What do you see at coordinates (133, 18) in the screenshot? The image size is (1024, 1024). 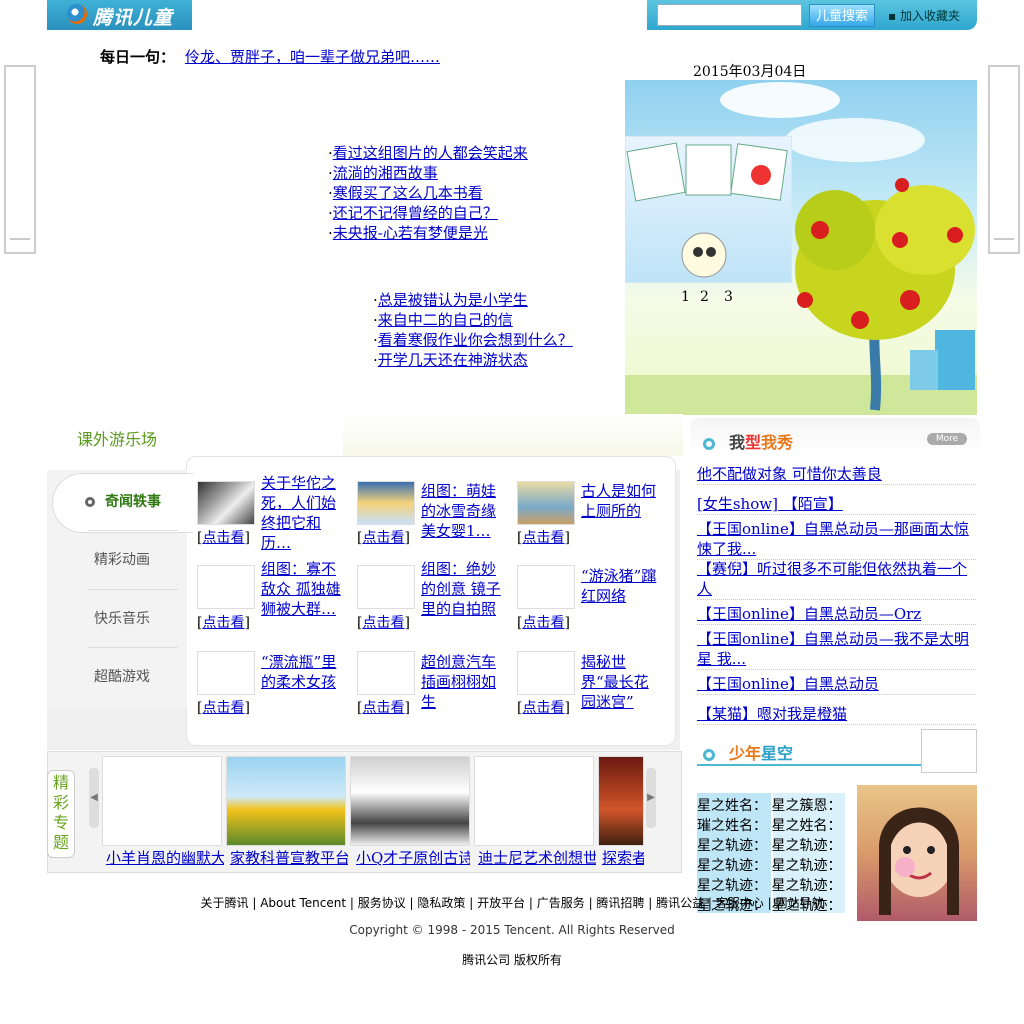 I see `logo-text: 腾讯儿童` at bounding box center [133, 18].